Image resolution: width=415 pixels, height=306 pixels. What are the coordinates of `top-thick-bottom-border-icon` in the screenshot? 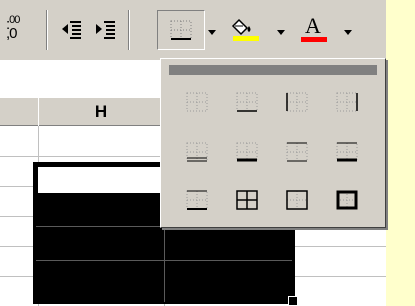 It's located at (347, 152).